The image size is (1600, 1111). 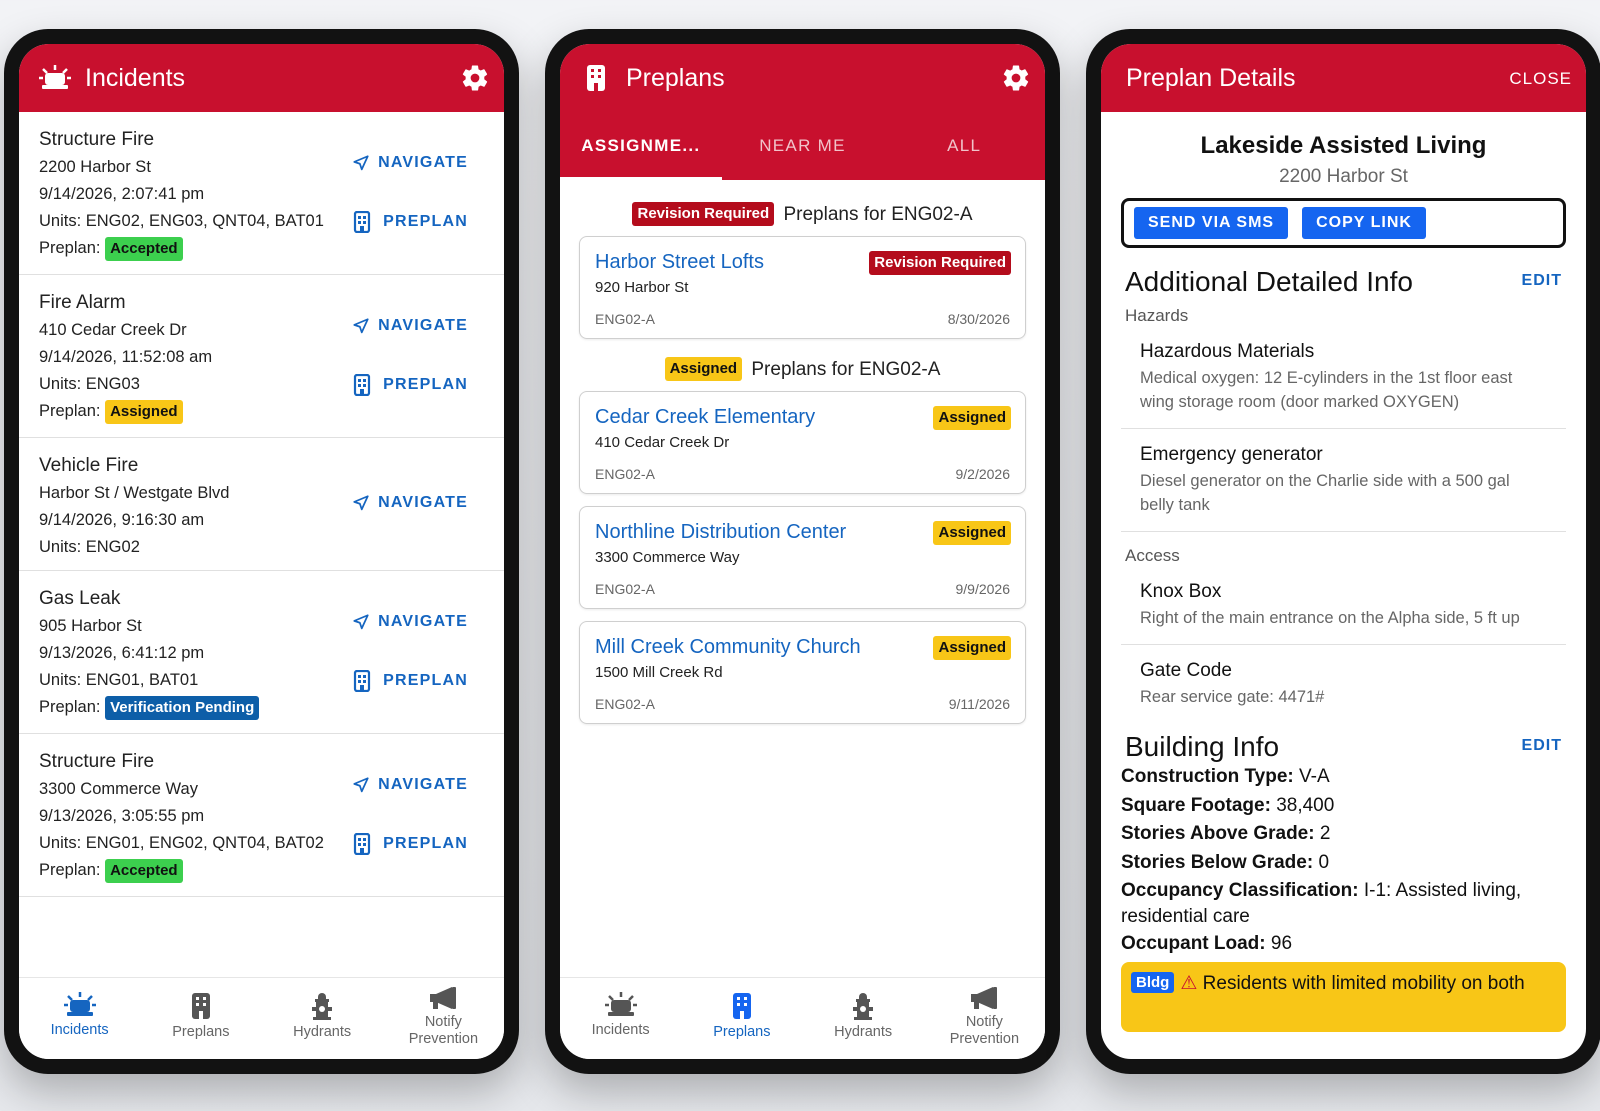 I want to click on edit-building-button: EDIT, so click(x=1542, y=746).